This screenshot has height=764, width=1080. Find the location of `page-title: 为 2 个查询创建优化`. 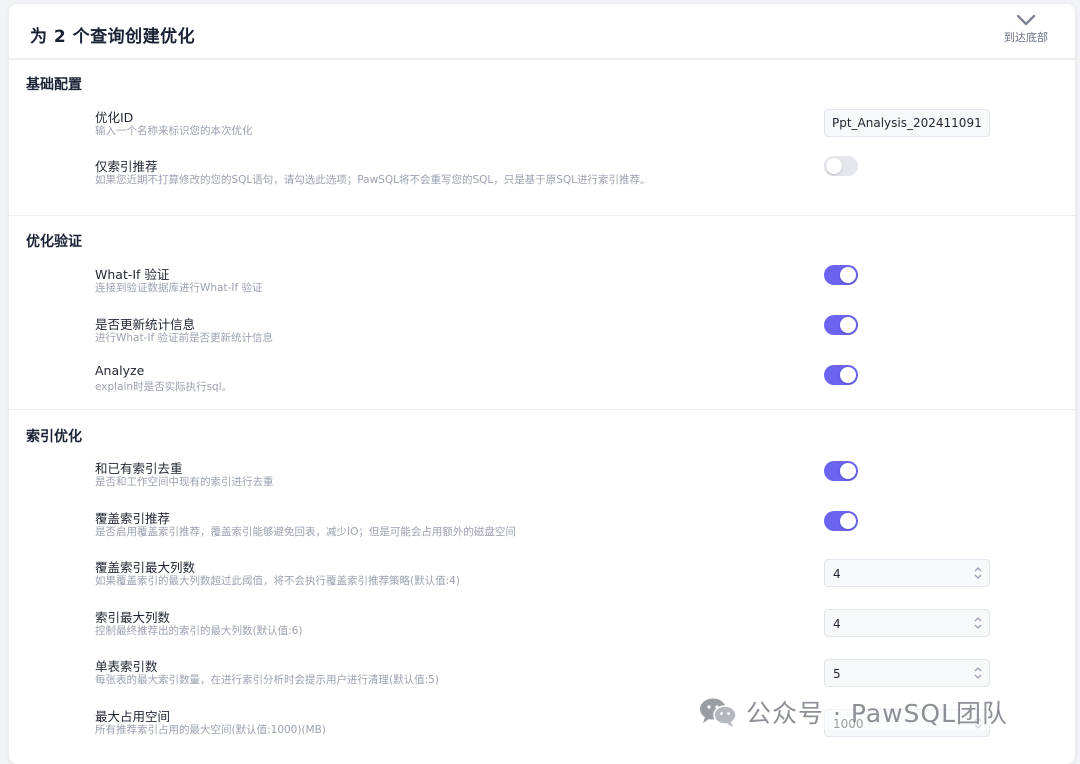

page-title: 为 2 个查询创建优化 is located at coordinates (113, 37).